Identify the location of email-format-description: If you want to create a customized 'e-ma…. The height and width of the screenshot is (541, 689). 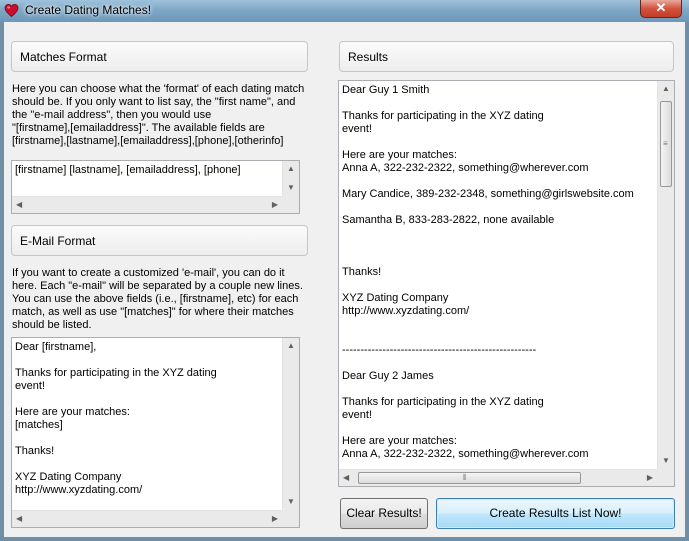
(157, 299).